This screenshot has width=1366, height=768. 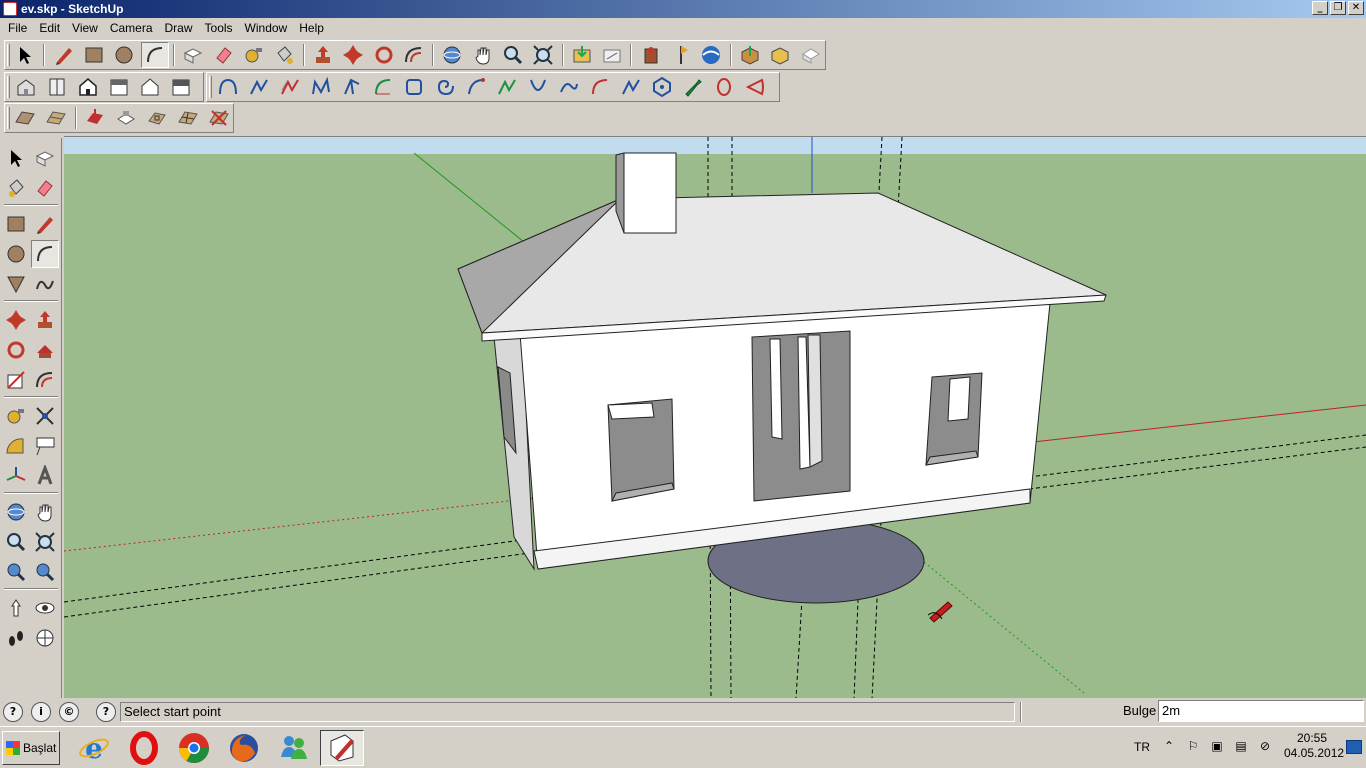 I want to click on walk-tool-icon, so click(x=16, y=638).